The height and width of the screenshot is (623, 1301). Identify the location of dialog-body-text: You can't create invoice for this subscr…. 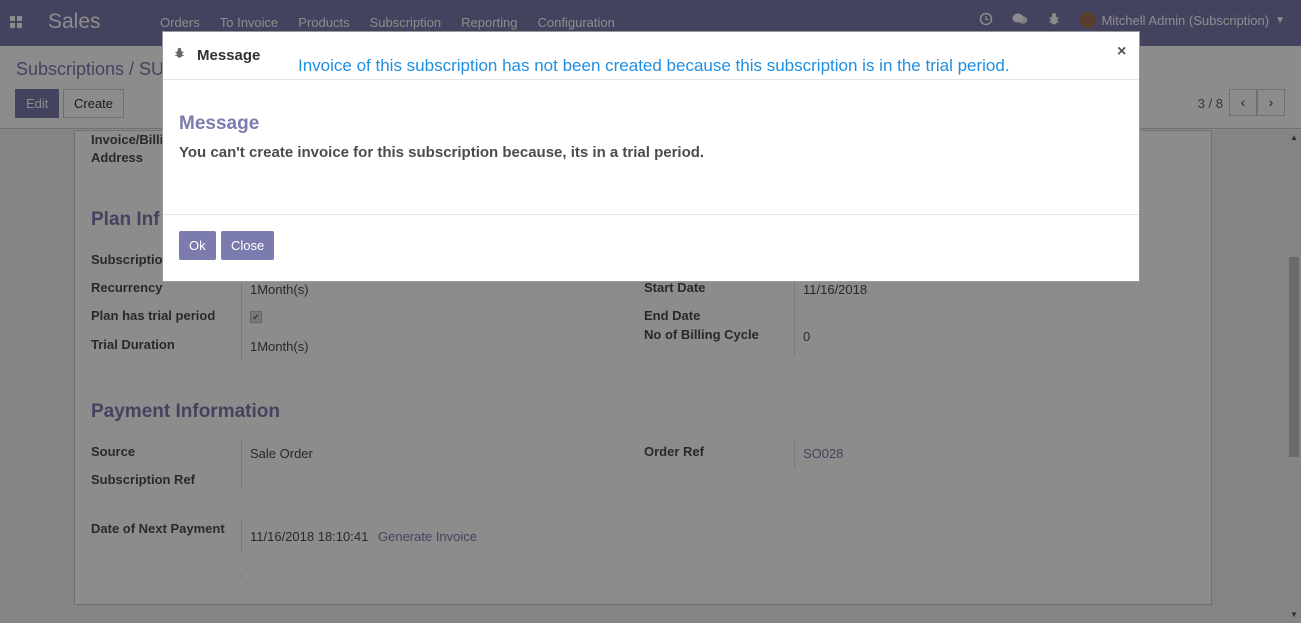
(442, 152).